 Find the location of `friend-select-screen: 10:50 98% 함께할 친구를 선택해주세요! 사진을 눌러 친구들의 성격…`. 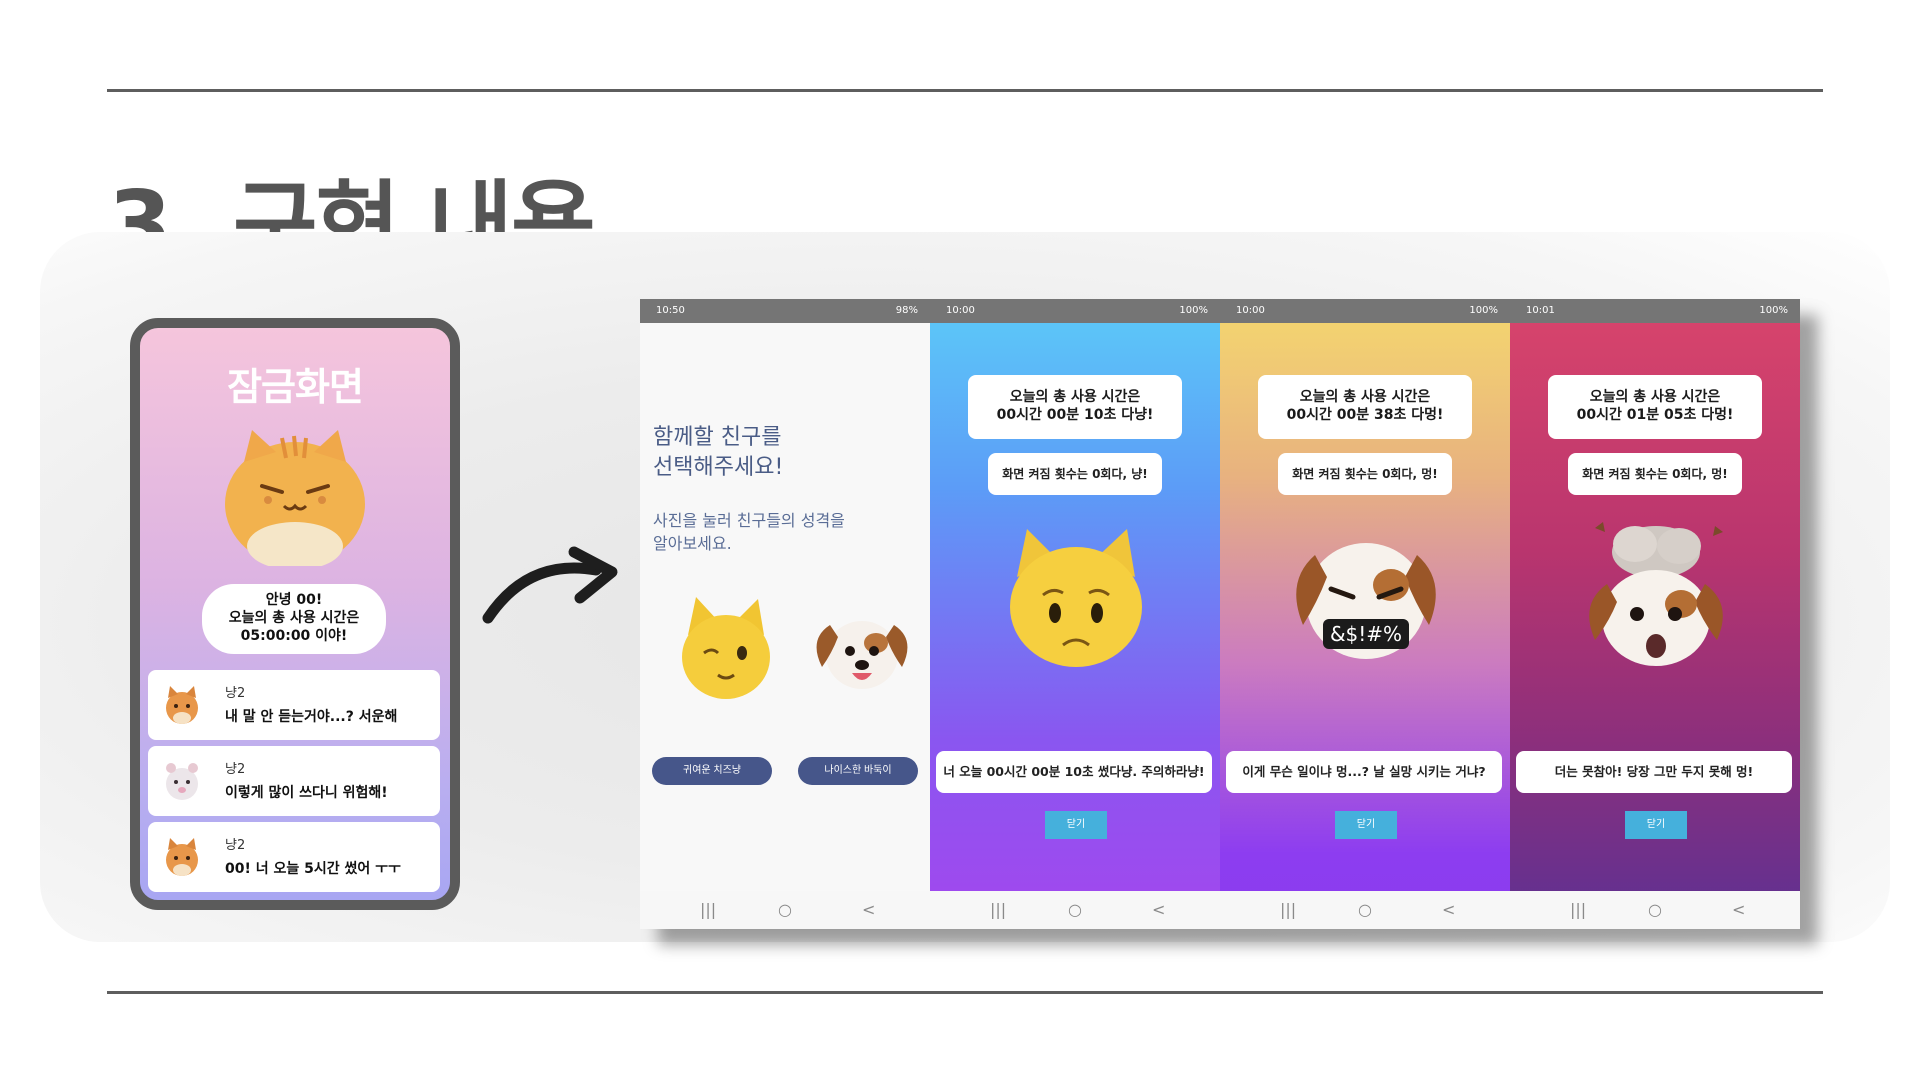

friend-select-screen: 10:50 98% 함께할 친구를 선택해주세요! 사진을 눌러 친구들의 성격… is located at coordinates (785, 614).